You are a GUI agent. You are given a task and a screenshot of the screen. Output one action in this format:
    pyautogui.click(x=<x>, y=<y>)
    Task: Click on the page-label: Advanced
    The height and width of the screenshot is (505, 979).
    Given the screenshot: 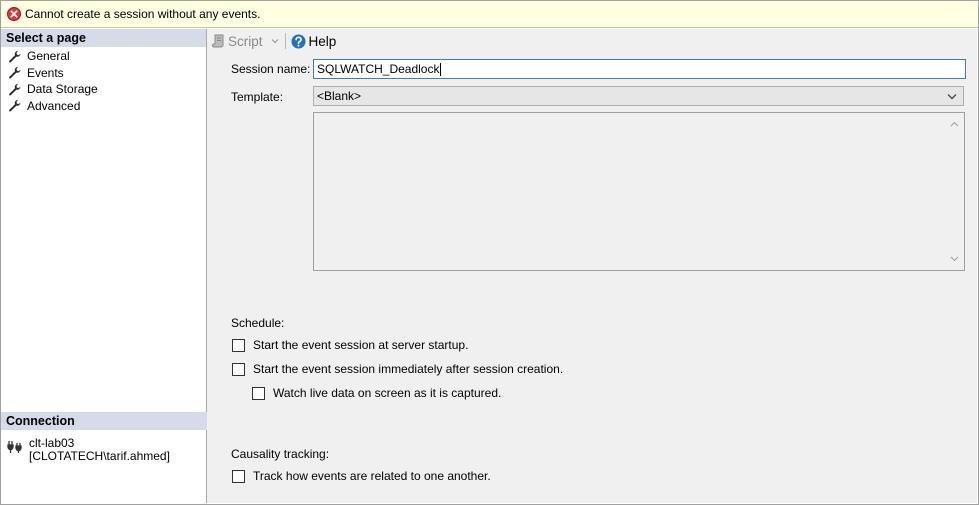 What is the action you would take?
    pyautogui.click(x=54, y=105)
    